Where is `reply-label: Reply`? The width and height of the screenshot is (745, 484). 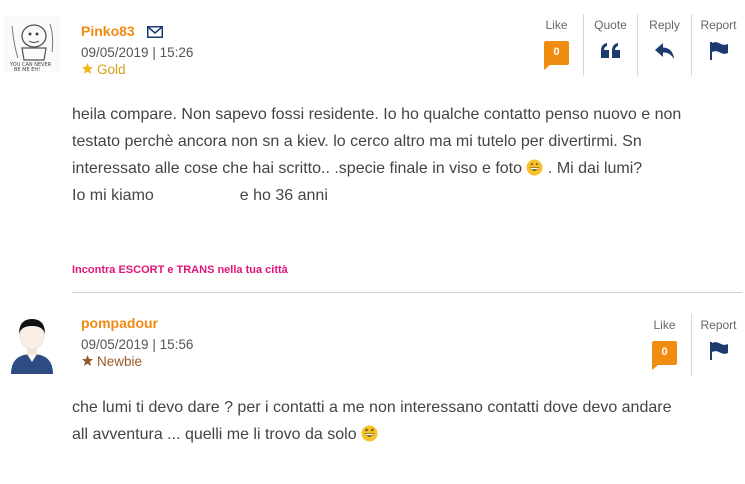 reply-label: Reply is located at coordinates (664, 25).